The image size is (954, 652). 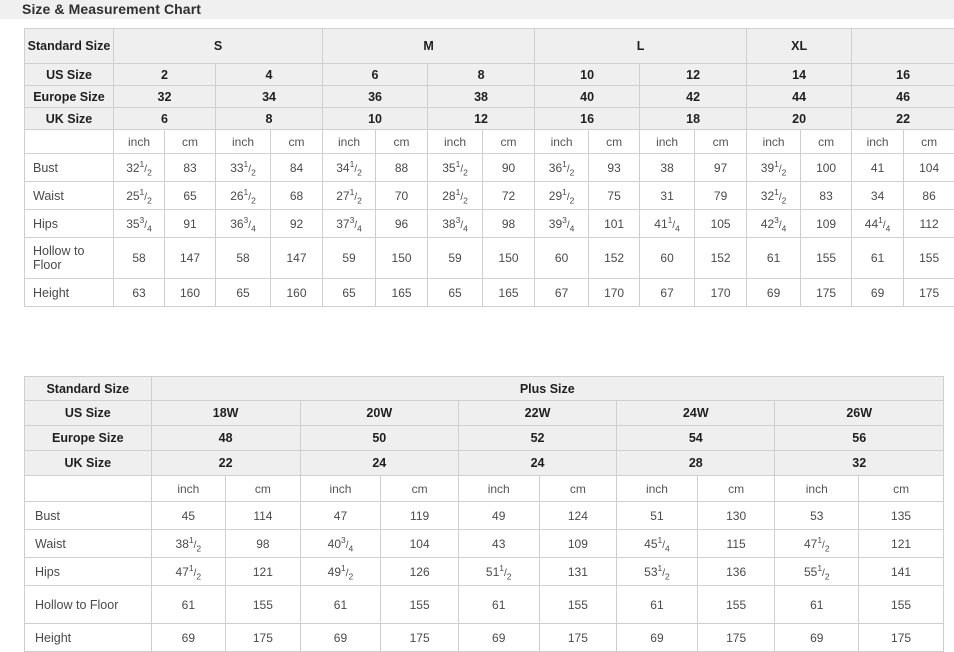 What do you see at coordinates (657, 544) in the screenshot?
I see `plus-measurement-value: 451/4` at bounding box center [657, 544].